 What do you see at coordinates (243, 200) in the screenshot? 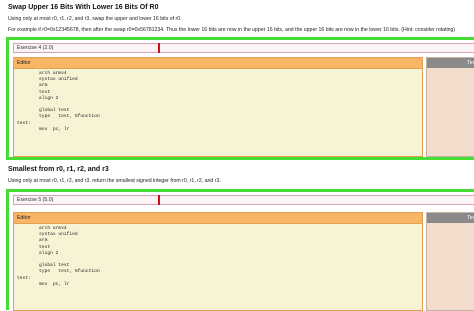
I see `exercise-header: Exercise 5 (5.0)` at bounding box center [243, 200].